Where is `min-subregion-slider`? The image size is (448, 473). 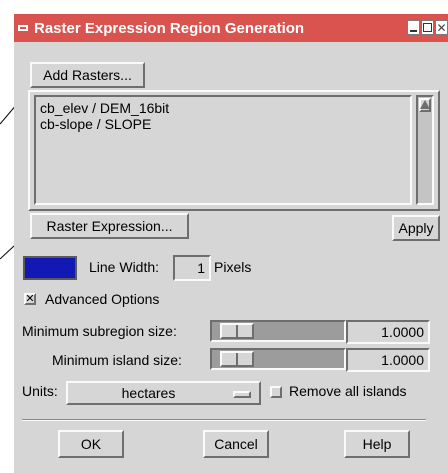
min-subregion-slider is located at coordinates (278, 331).